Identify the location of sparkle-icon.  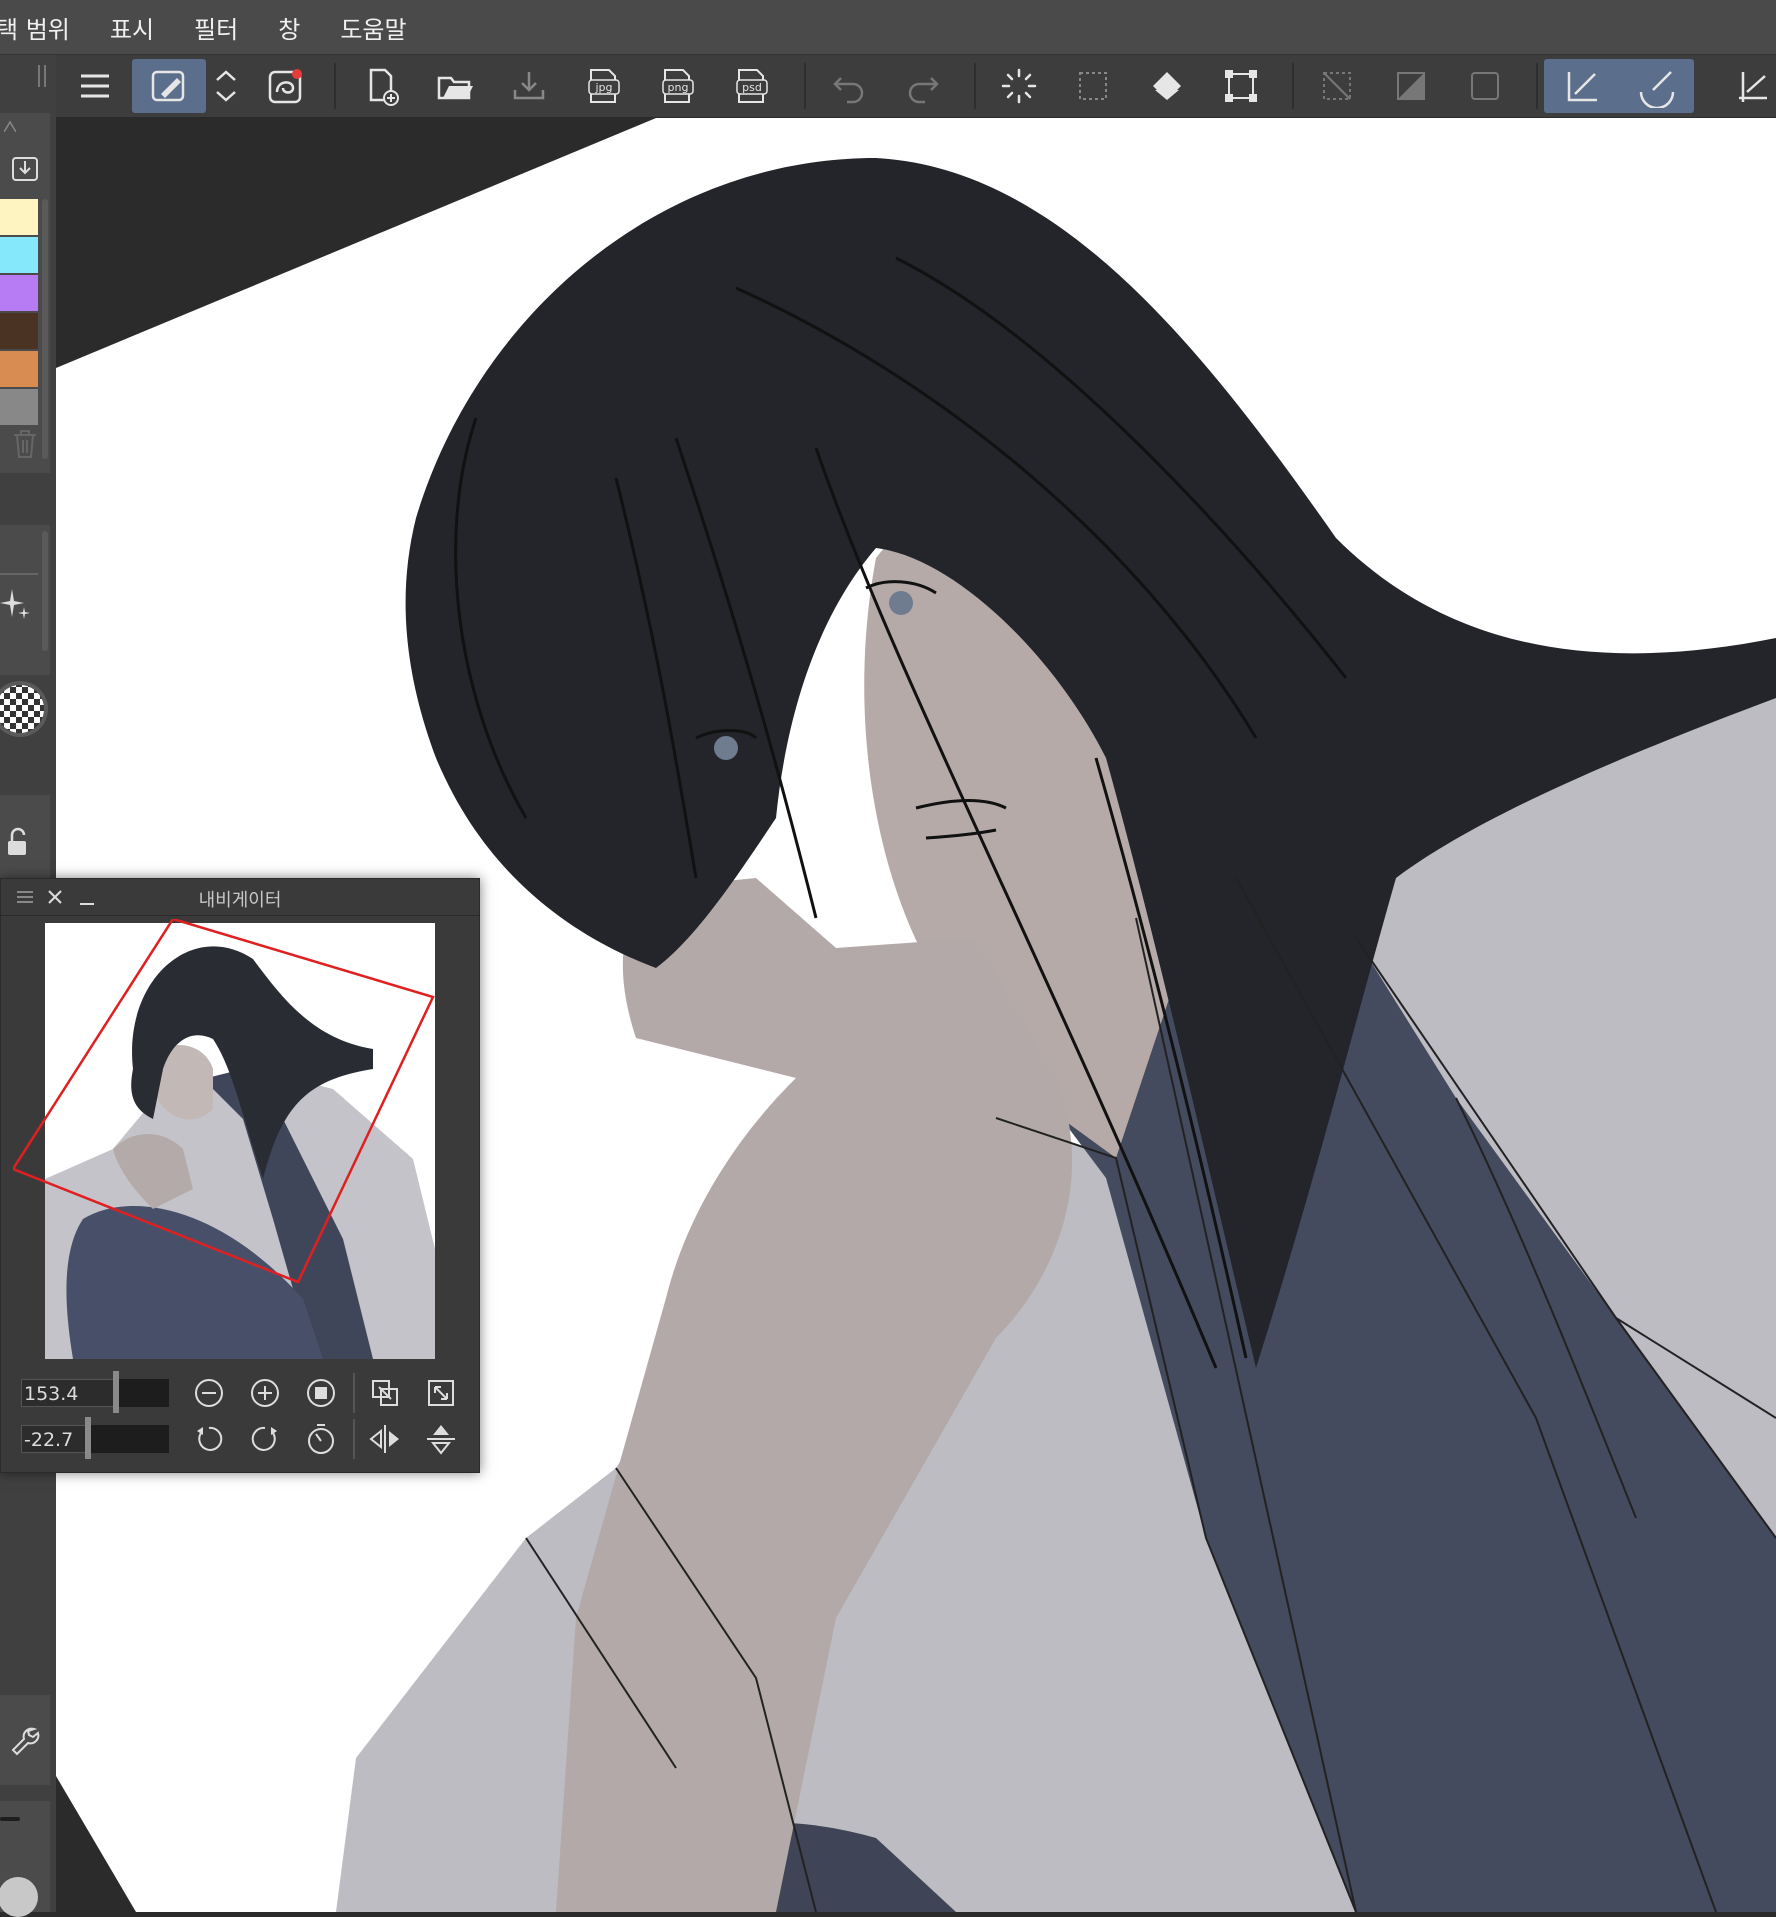
(17, 605).